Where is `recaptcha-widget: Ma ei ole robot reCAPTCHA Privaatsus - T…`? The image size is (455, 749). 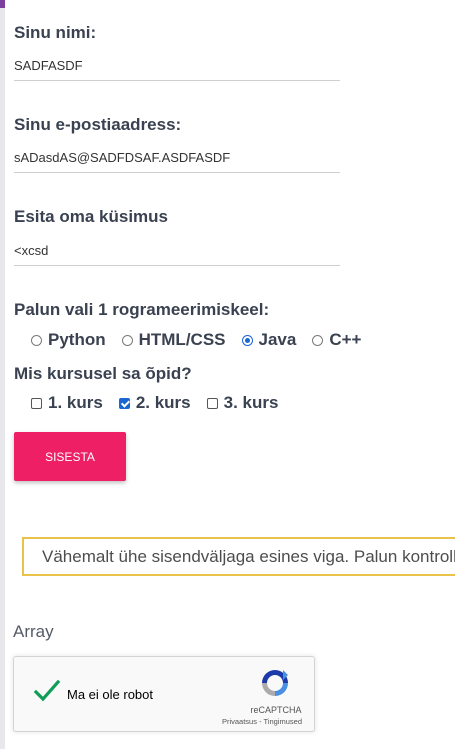
recaptcha-widget: Ma ei ole robot reCAPTCHA Privaatsus - T… is located at coordinates (164, 694).